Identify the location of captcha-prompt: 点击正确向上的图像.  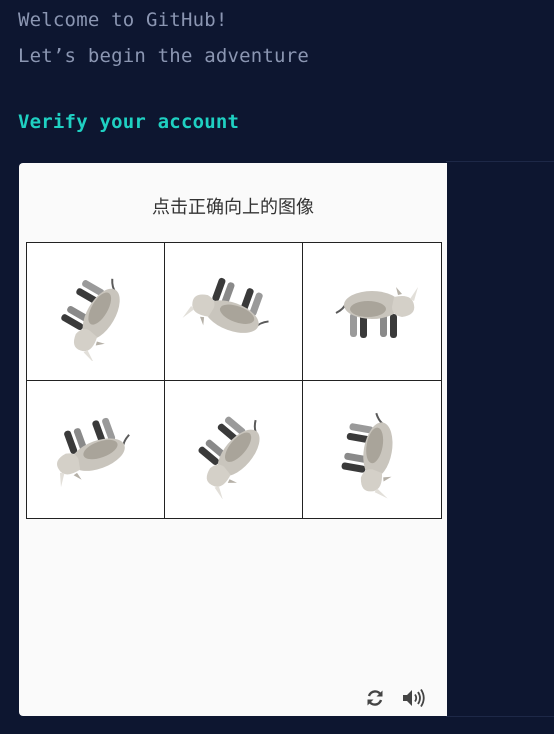
(233, 207).